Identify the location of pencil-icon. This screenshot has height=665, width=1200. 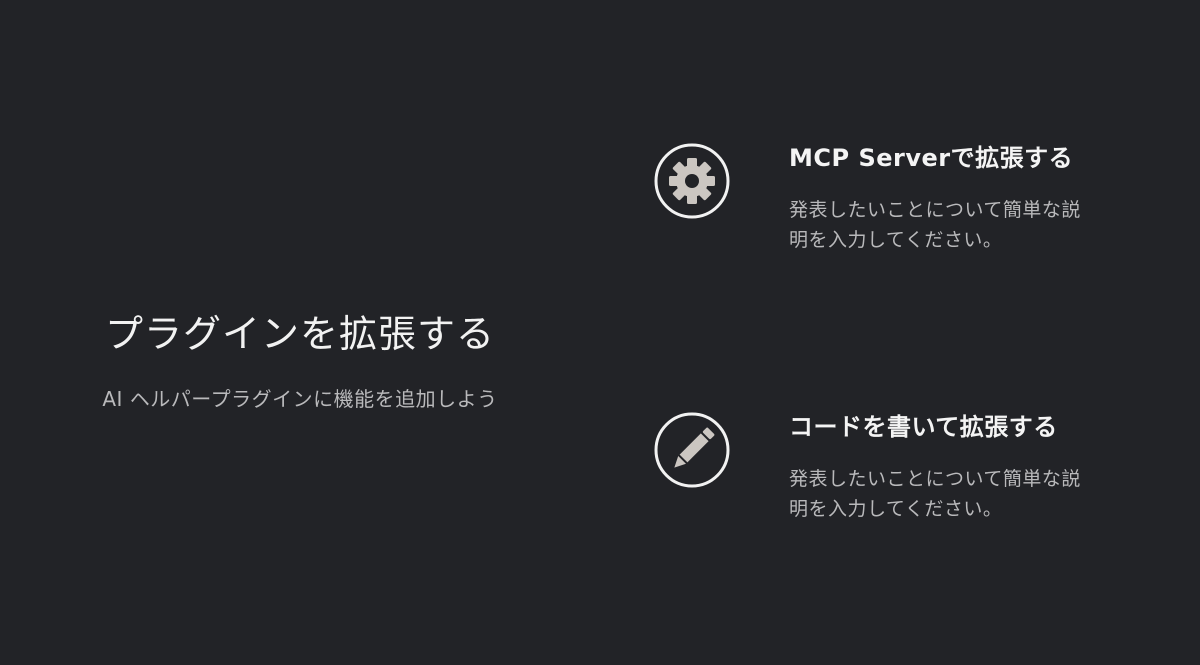
(692, 450).